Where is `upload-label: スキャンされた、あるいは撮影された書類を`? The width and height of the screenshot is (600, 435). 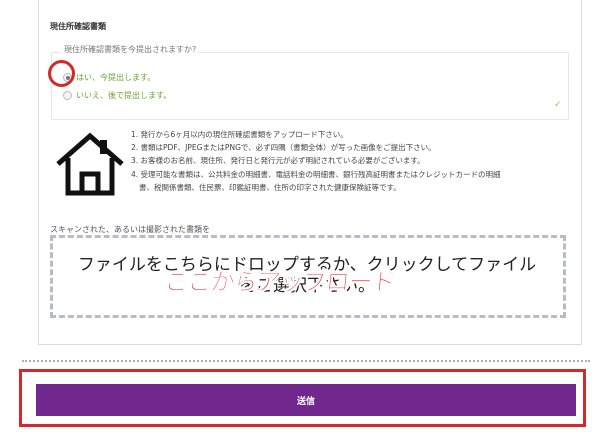 upload-label: スキャンされた、あるいは撮影された書類を is located at coordinates (130, 229).